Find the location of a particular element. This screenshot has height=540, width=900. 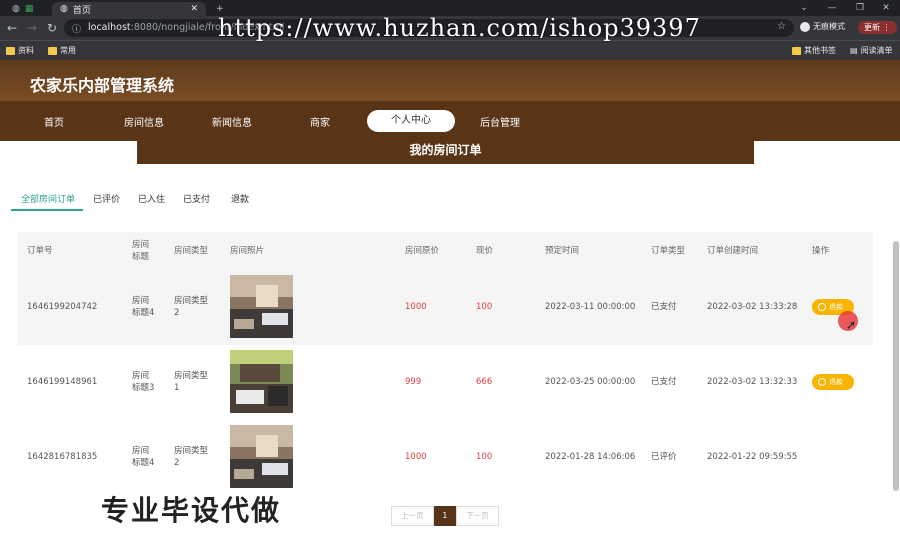

update-label: 更新 is located at coordinates (872, 27).